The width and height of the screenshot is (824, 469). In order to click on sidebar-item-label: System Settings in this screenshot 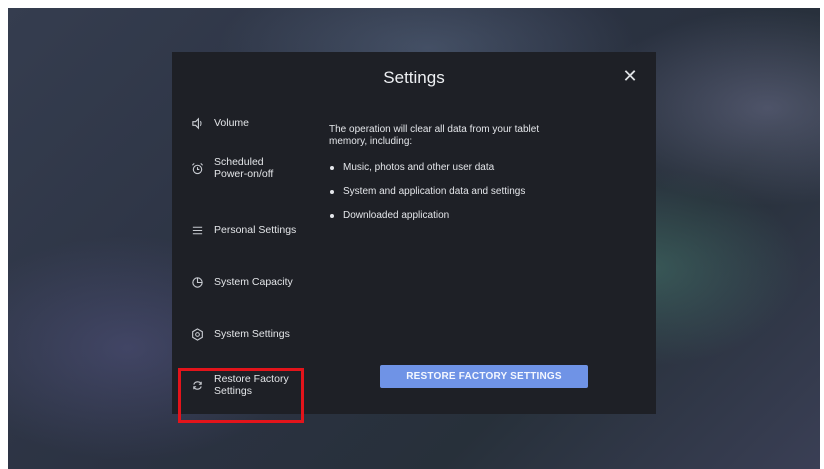, I will do `click(252, 334)`.